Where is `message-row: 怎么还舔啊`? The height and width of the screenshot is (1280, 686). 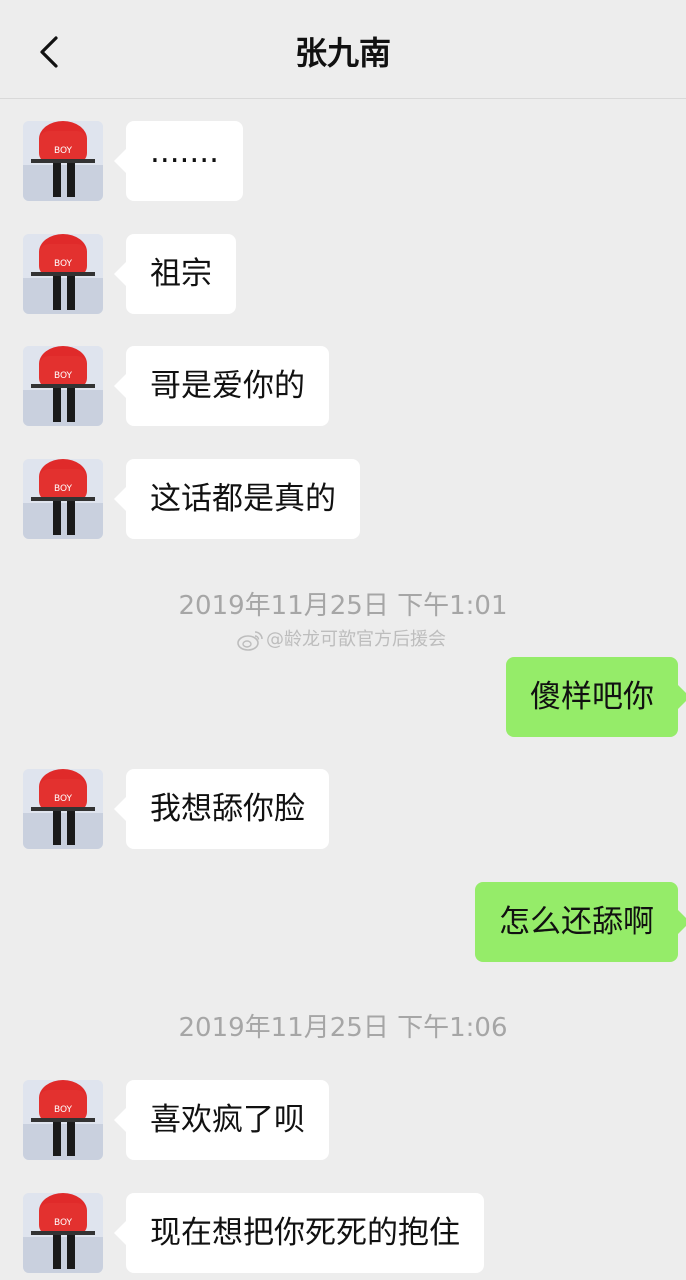
message-row: 怎么还舔啊 is located at coordinates (343, 922).